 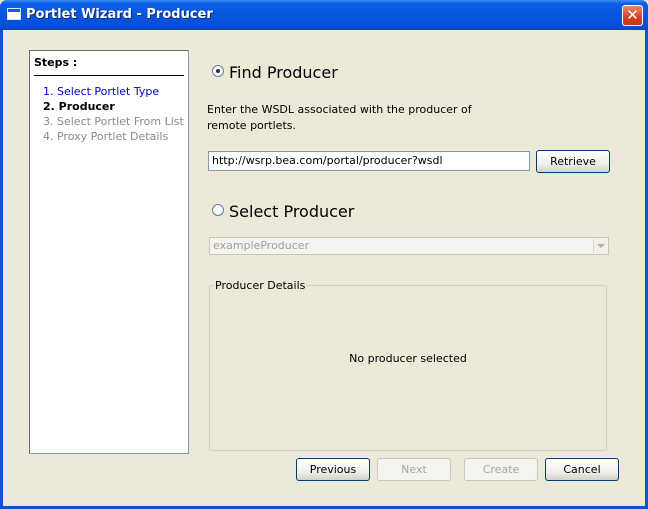 I want to click on retrieve-button: Retrieve, so click(x=573, y=161).